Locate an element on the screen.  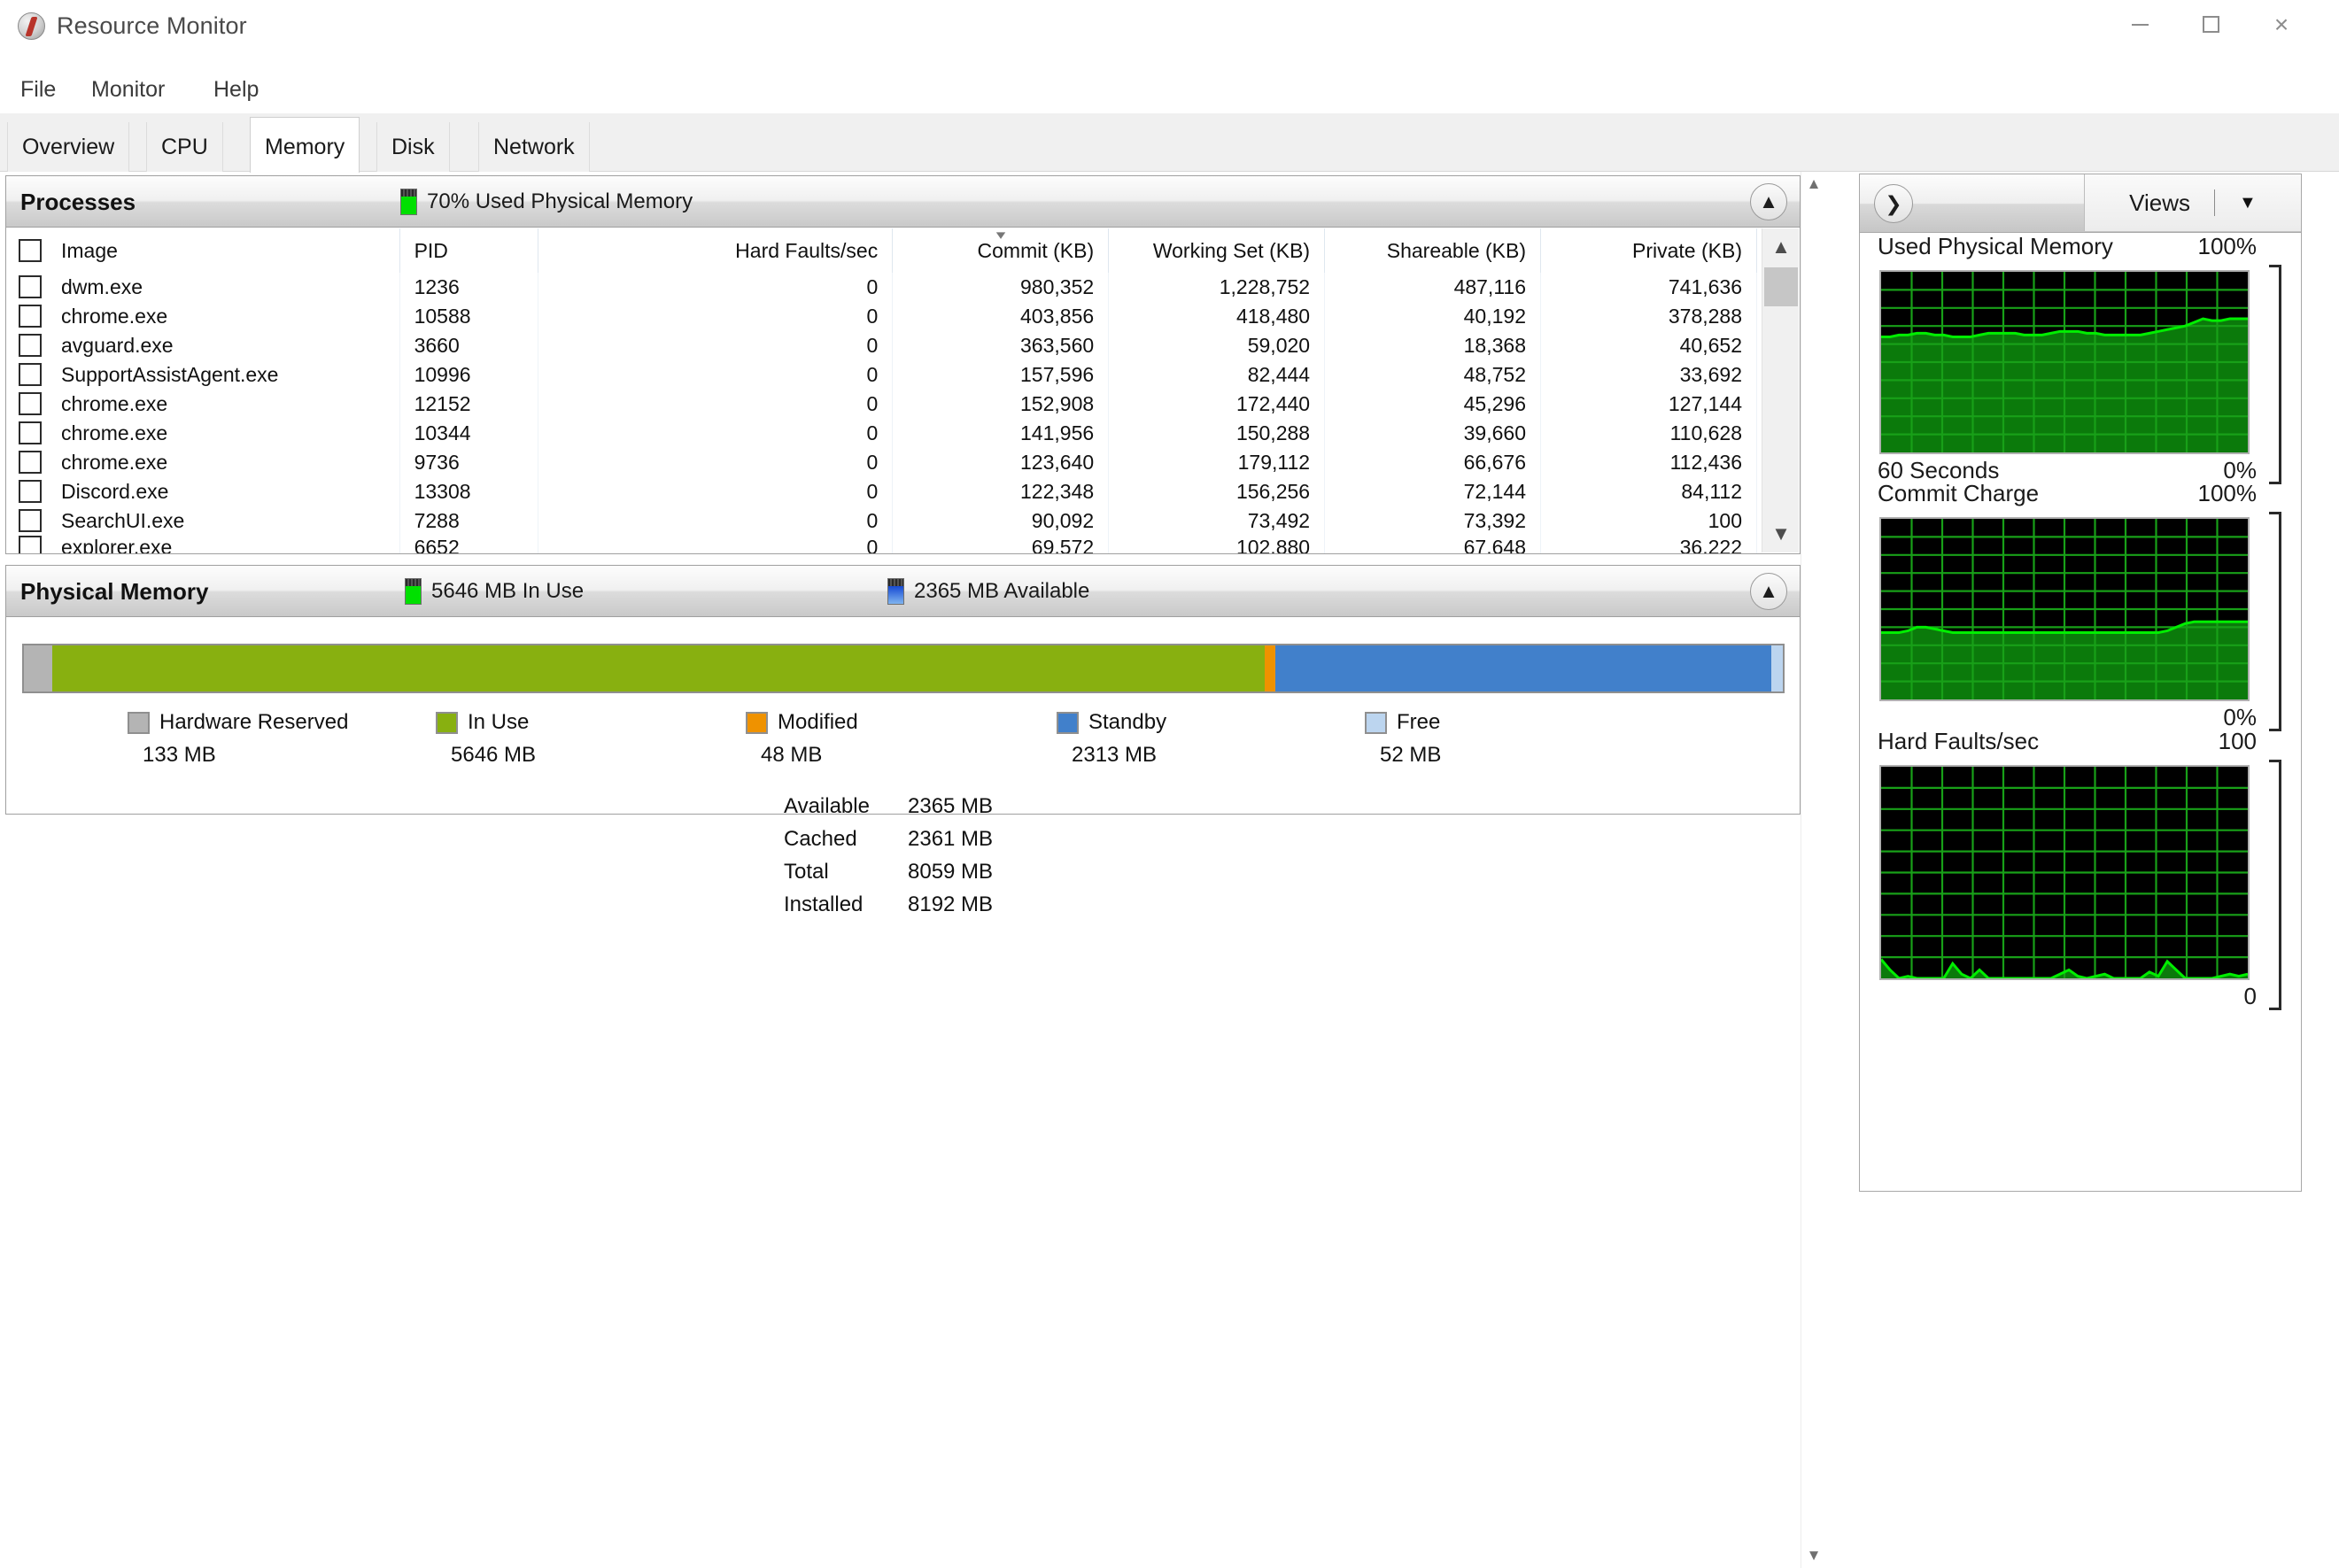
views-label: Views is located at coordinates (2160, 203).